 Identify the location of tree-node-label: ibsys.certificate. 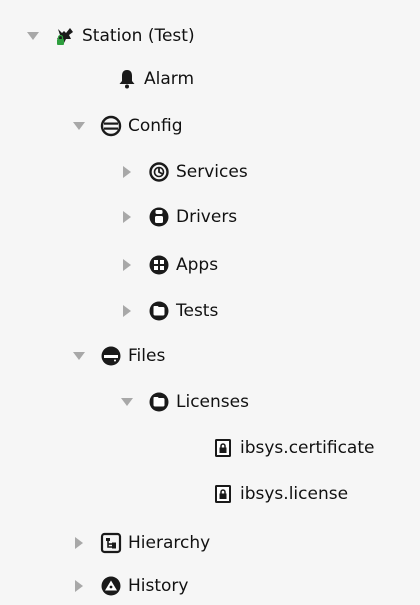
(307, 448).